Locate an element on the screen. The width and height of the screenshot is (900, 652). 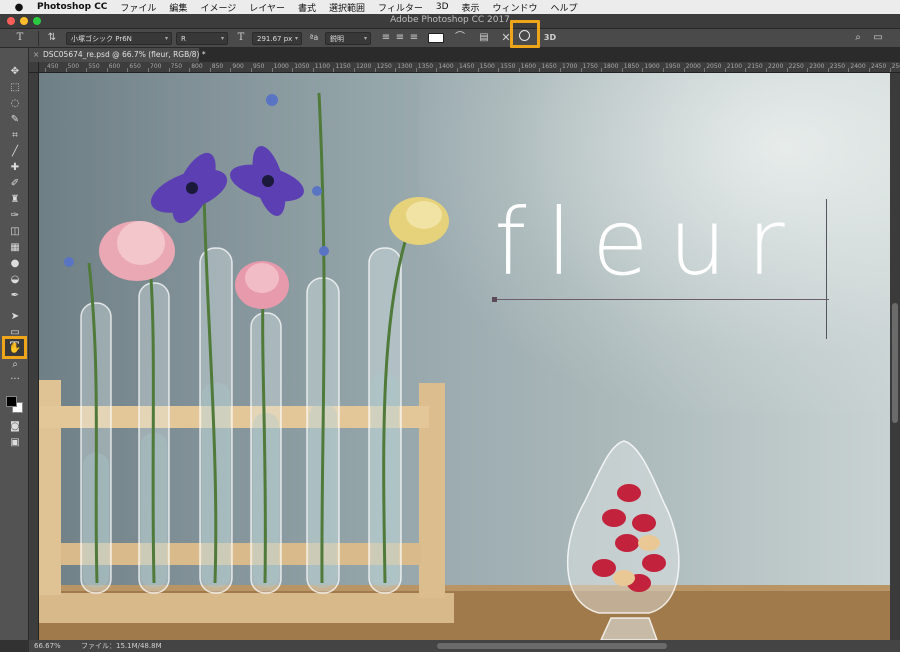
vertical-scrollbar is located at coordinates (895, 356).